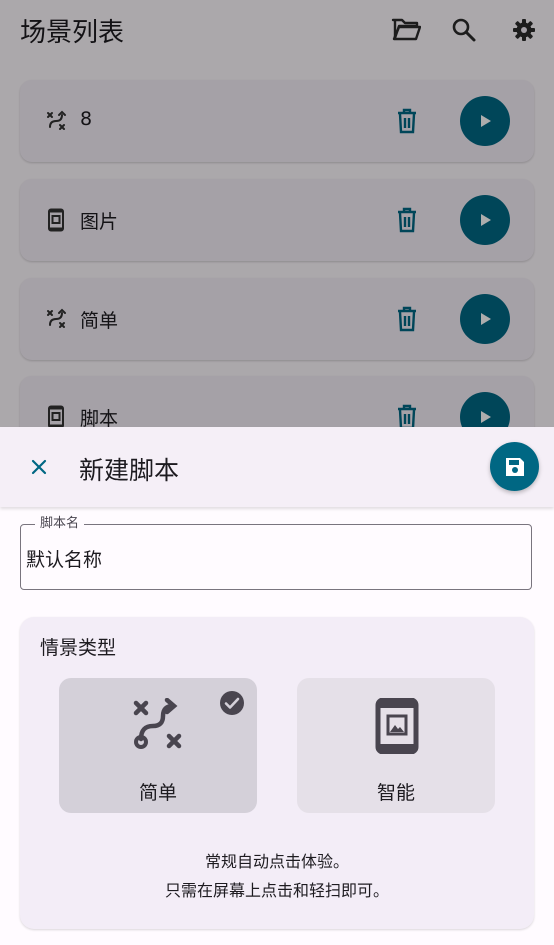 Image resolution: width=554 pixels, height=945 pixels. I want to click on sheet-title: 新建脚本, so click(129, 470).